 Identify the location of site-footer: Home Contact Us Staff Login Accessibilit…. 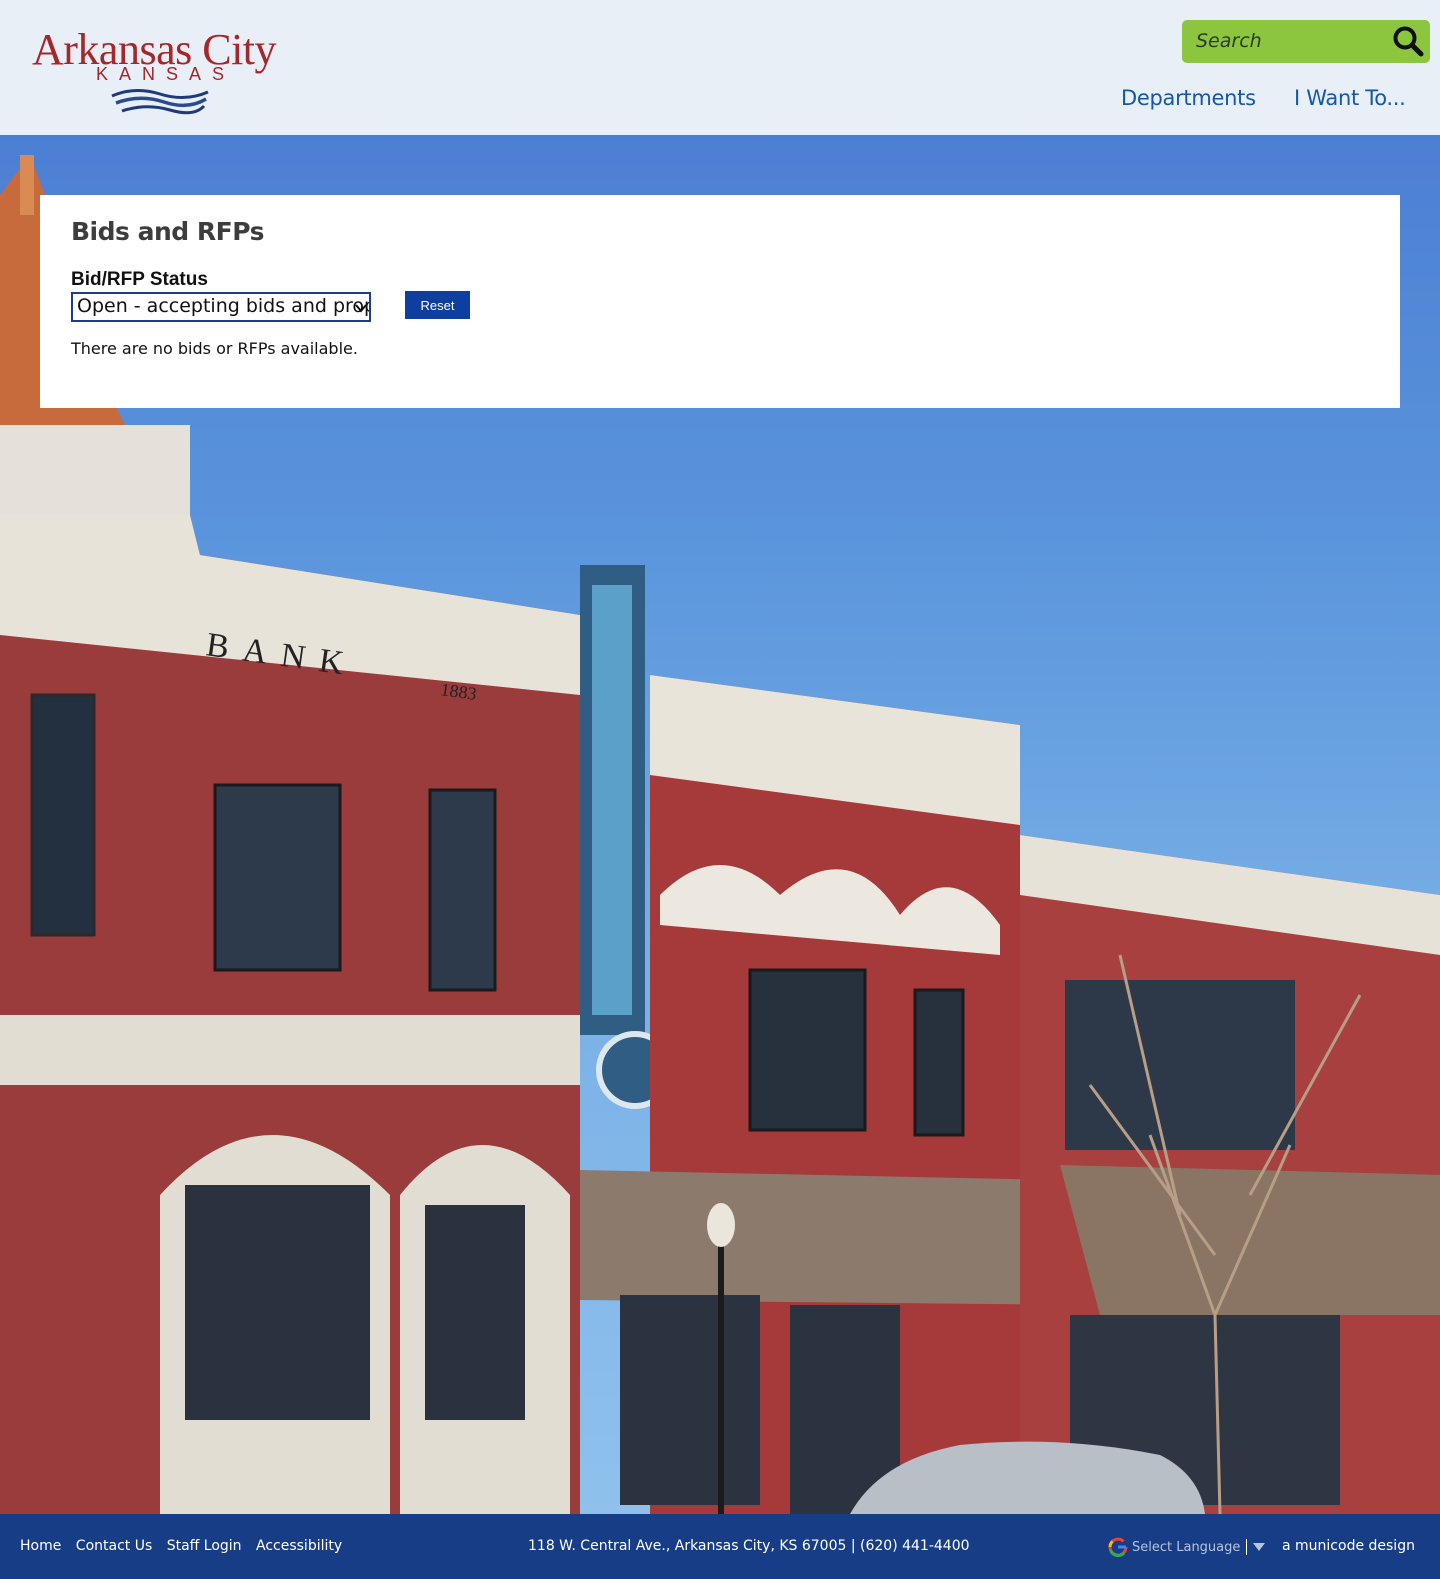
(720, 1546).